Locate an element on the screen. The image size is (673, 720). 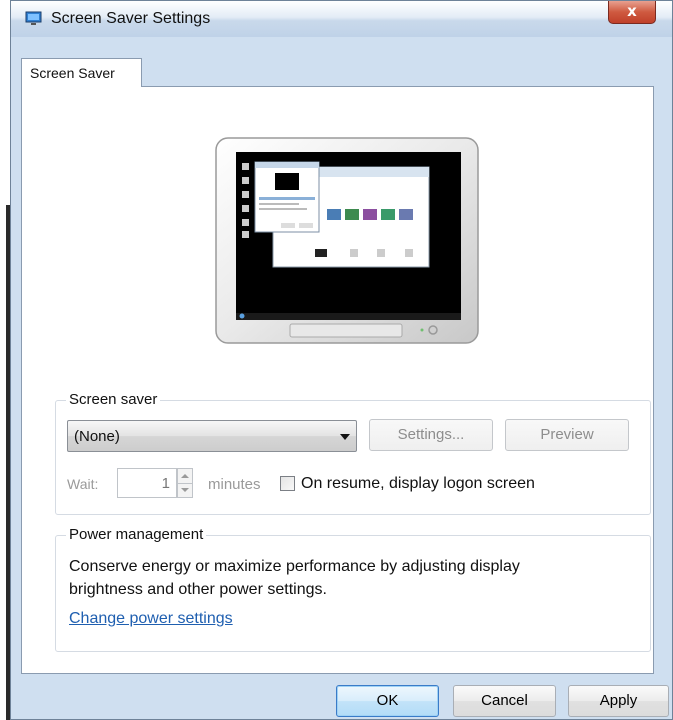
screen-saver-dropdown: (None) is located at coordinates (212, 436).